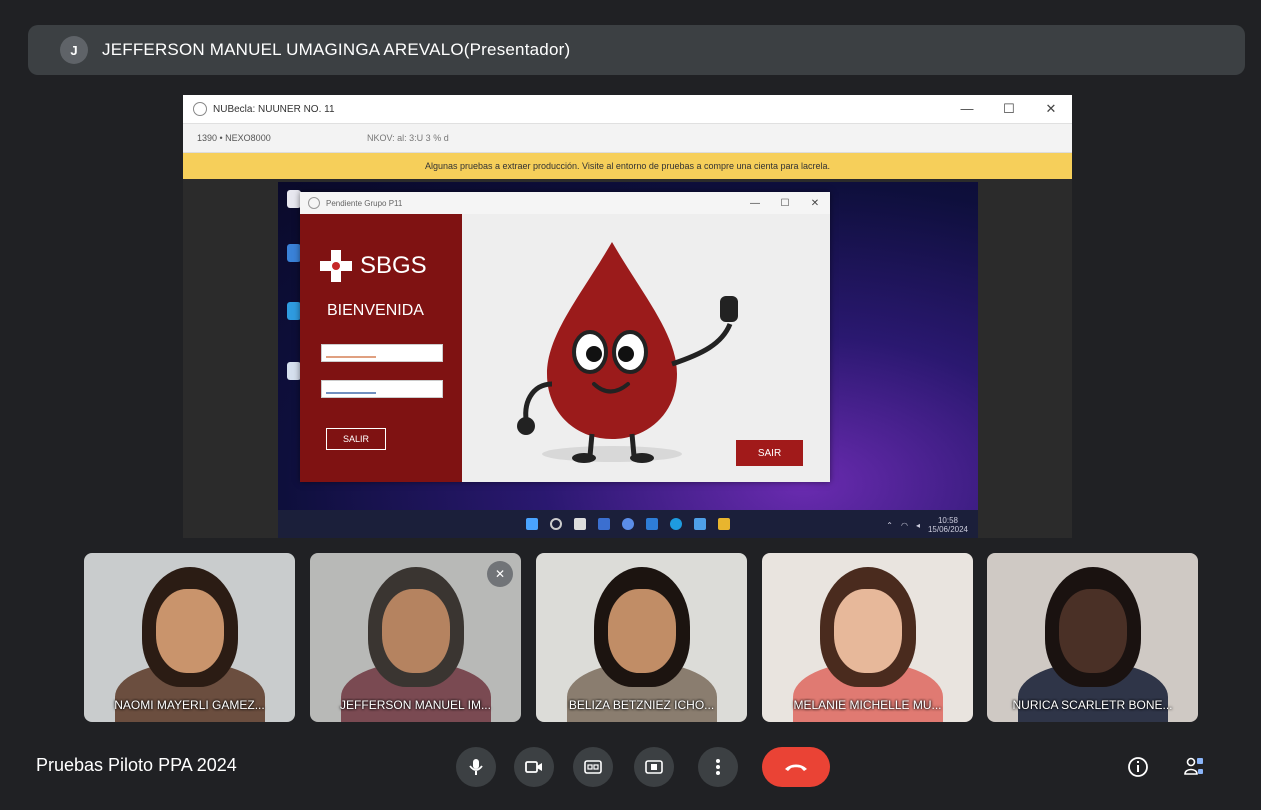 This screenshot has width=1261, height=810. What do you see at coordinates (382, 353) in the screenshot?
I see `username-field` at bounding box center [382, 353].